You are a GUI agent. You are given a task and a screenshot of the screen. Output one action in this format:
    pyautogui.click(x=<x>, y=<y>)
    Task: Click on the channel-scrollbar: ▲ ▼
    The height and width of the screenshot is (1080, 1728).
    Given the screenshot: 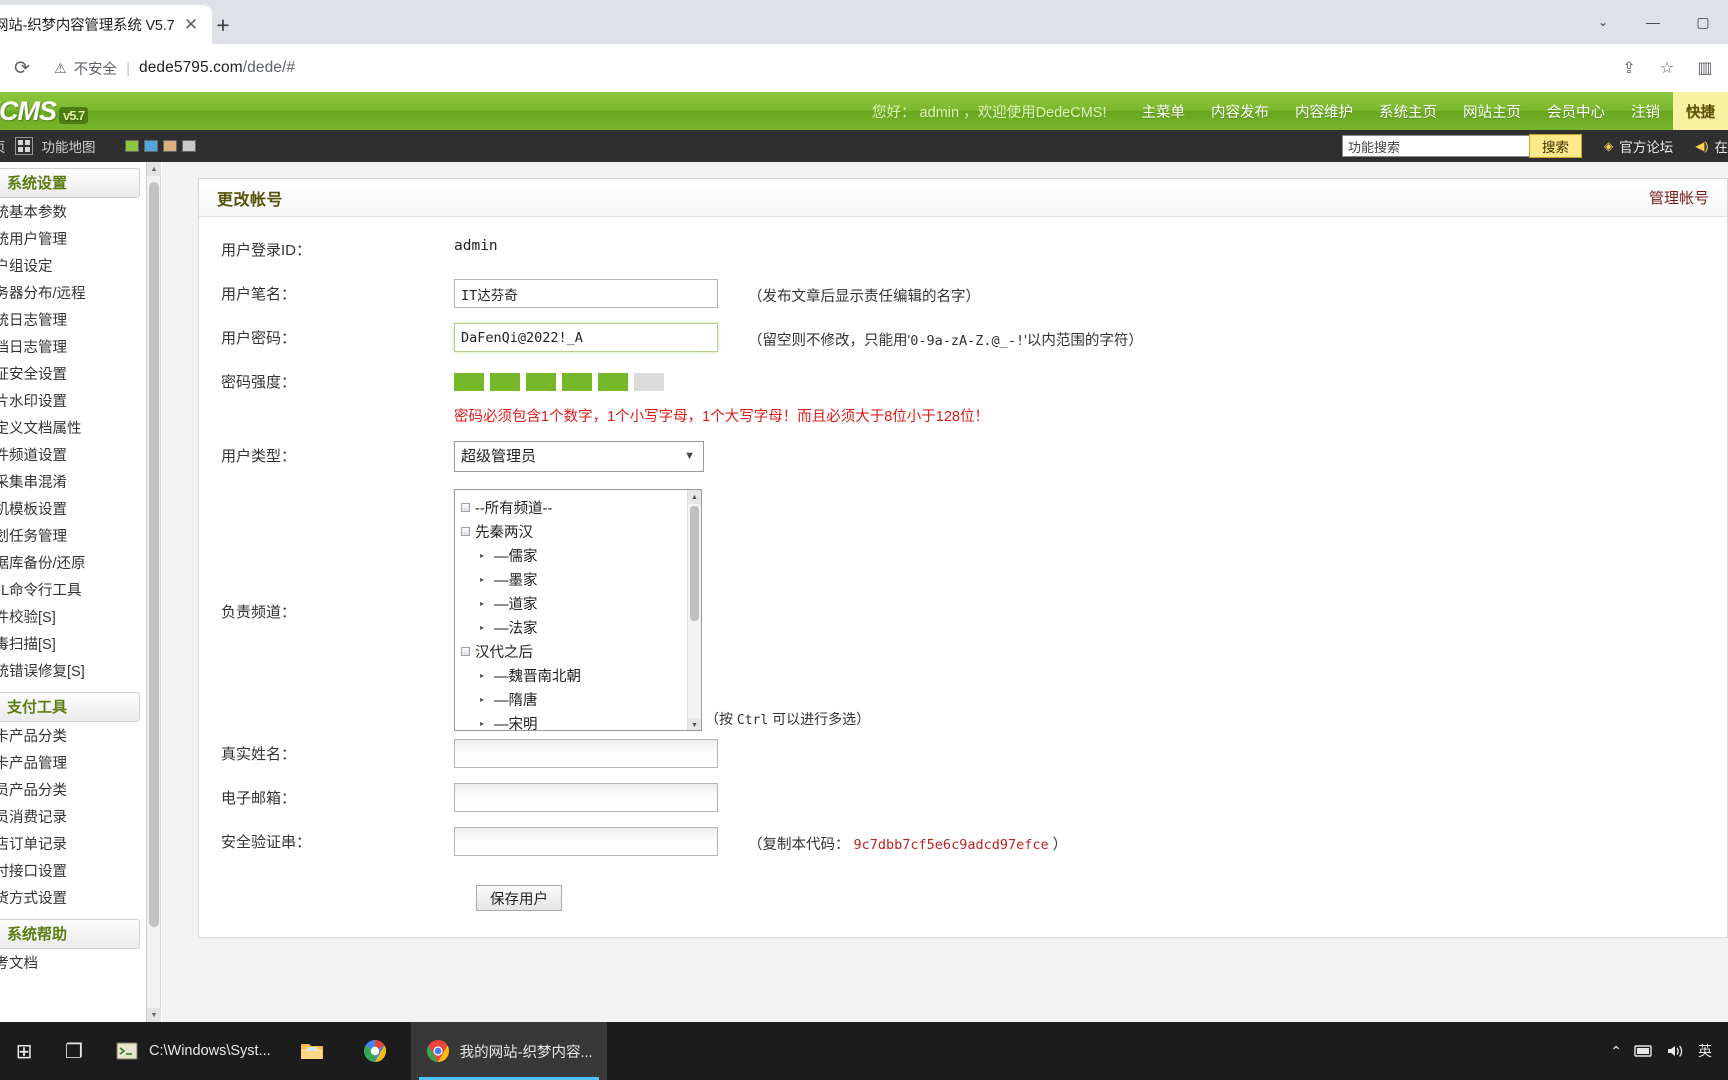 What is the action you would take?
    pyautogui.click(x=694, y=610)
    